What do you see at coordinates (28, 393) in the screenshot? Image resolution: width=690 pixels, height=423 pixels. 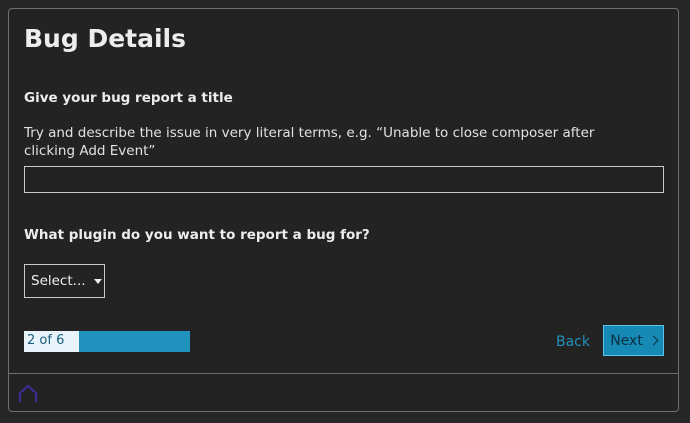 I see `home-logo-icon` at bounding box center [28, 393].